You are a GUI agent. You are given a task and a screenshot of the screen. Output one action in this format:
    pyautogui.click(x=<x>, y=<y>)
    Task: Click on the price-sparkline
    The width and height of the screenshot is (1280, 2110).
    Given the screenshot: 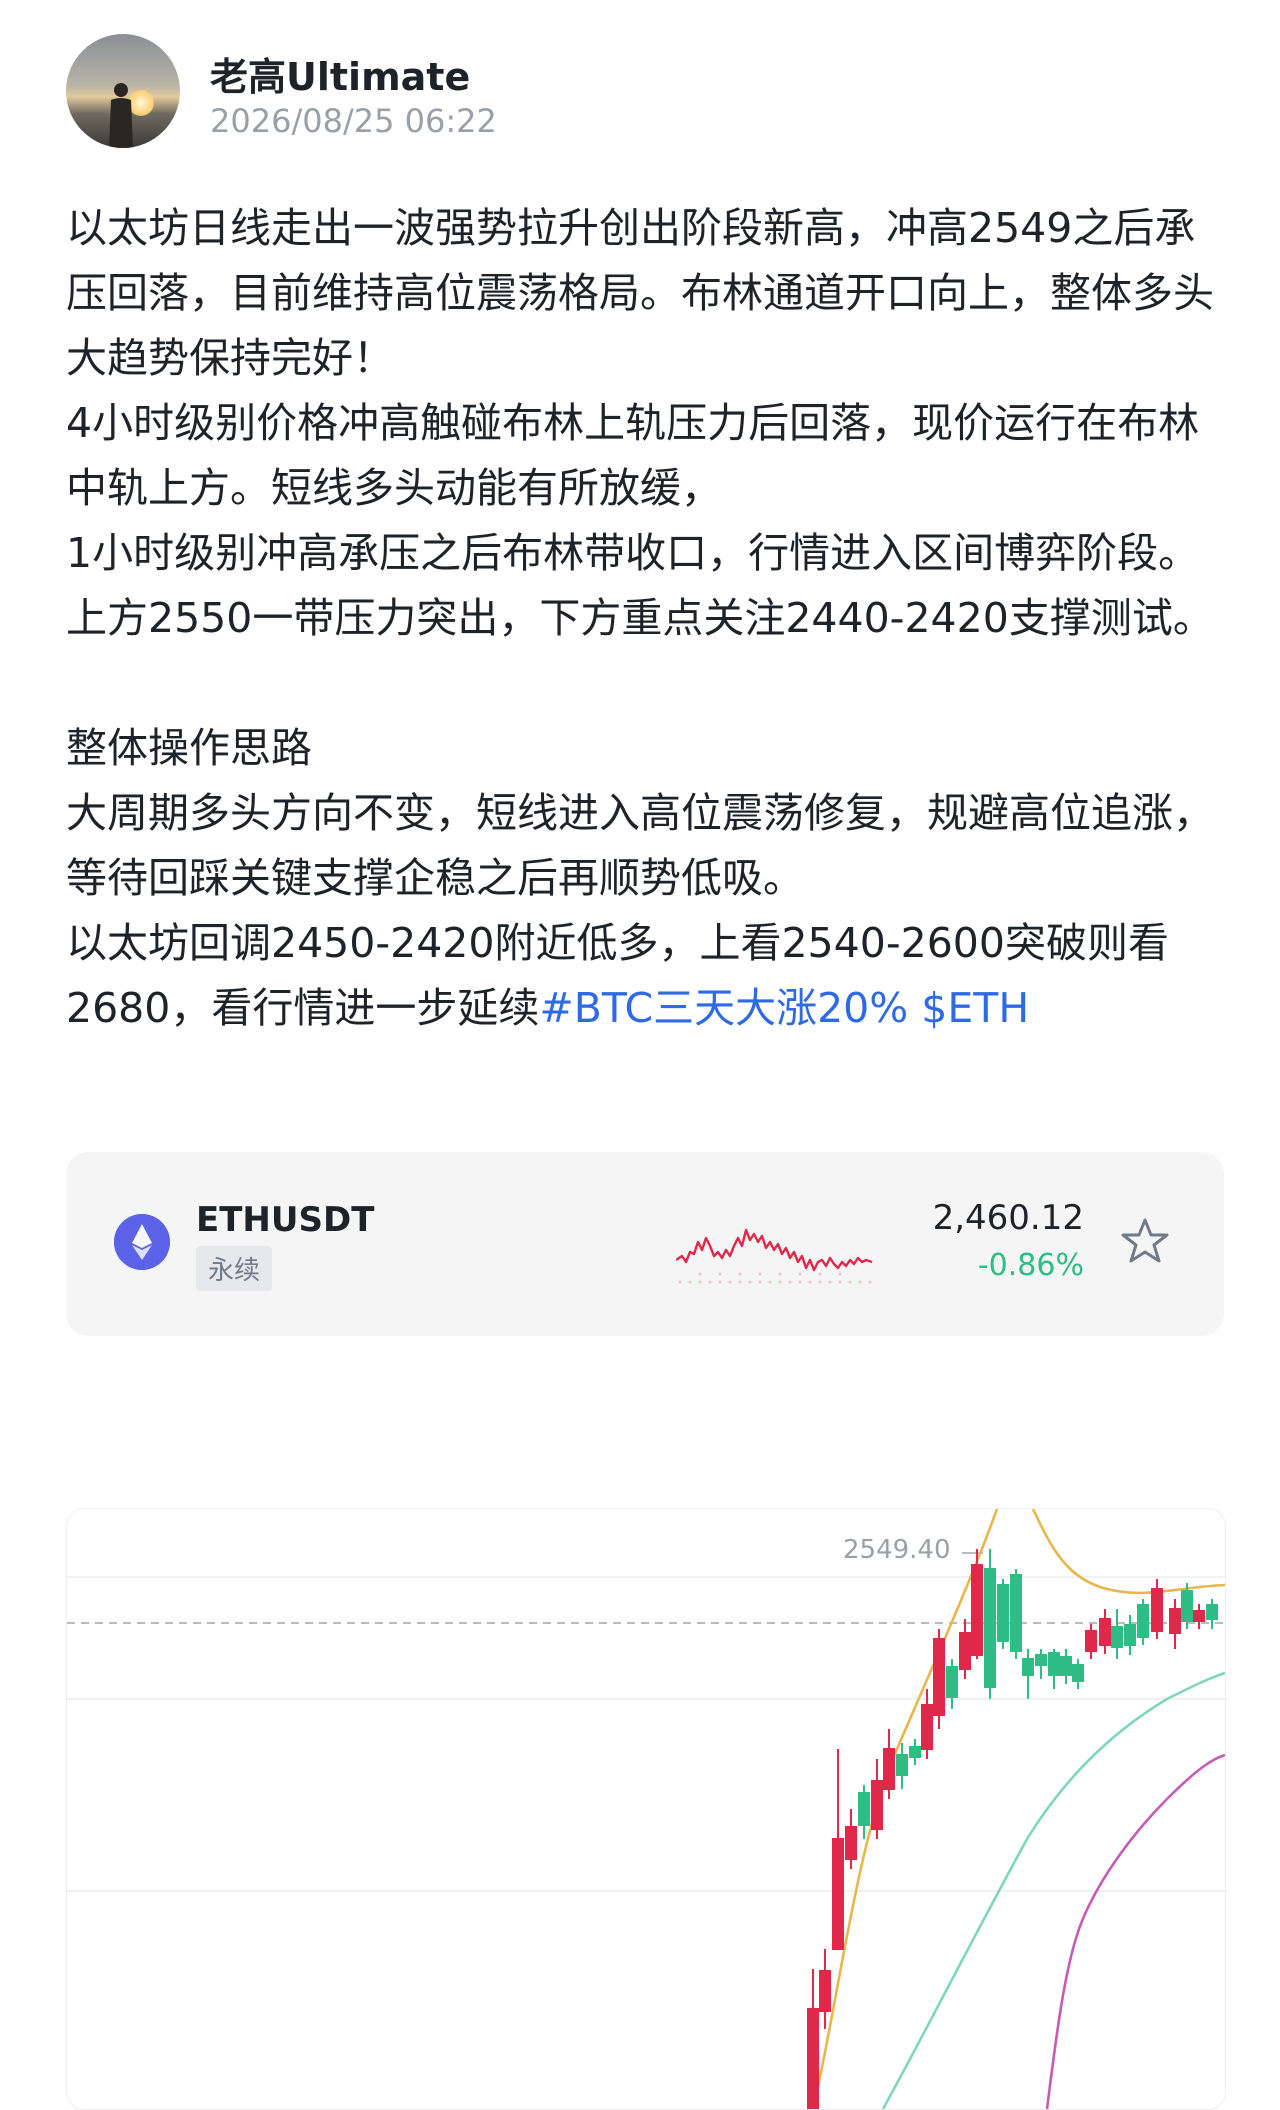 What is the action you would take?
    pyautogui.click(x=774, y=1256)
    